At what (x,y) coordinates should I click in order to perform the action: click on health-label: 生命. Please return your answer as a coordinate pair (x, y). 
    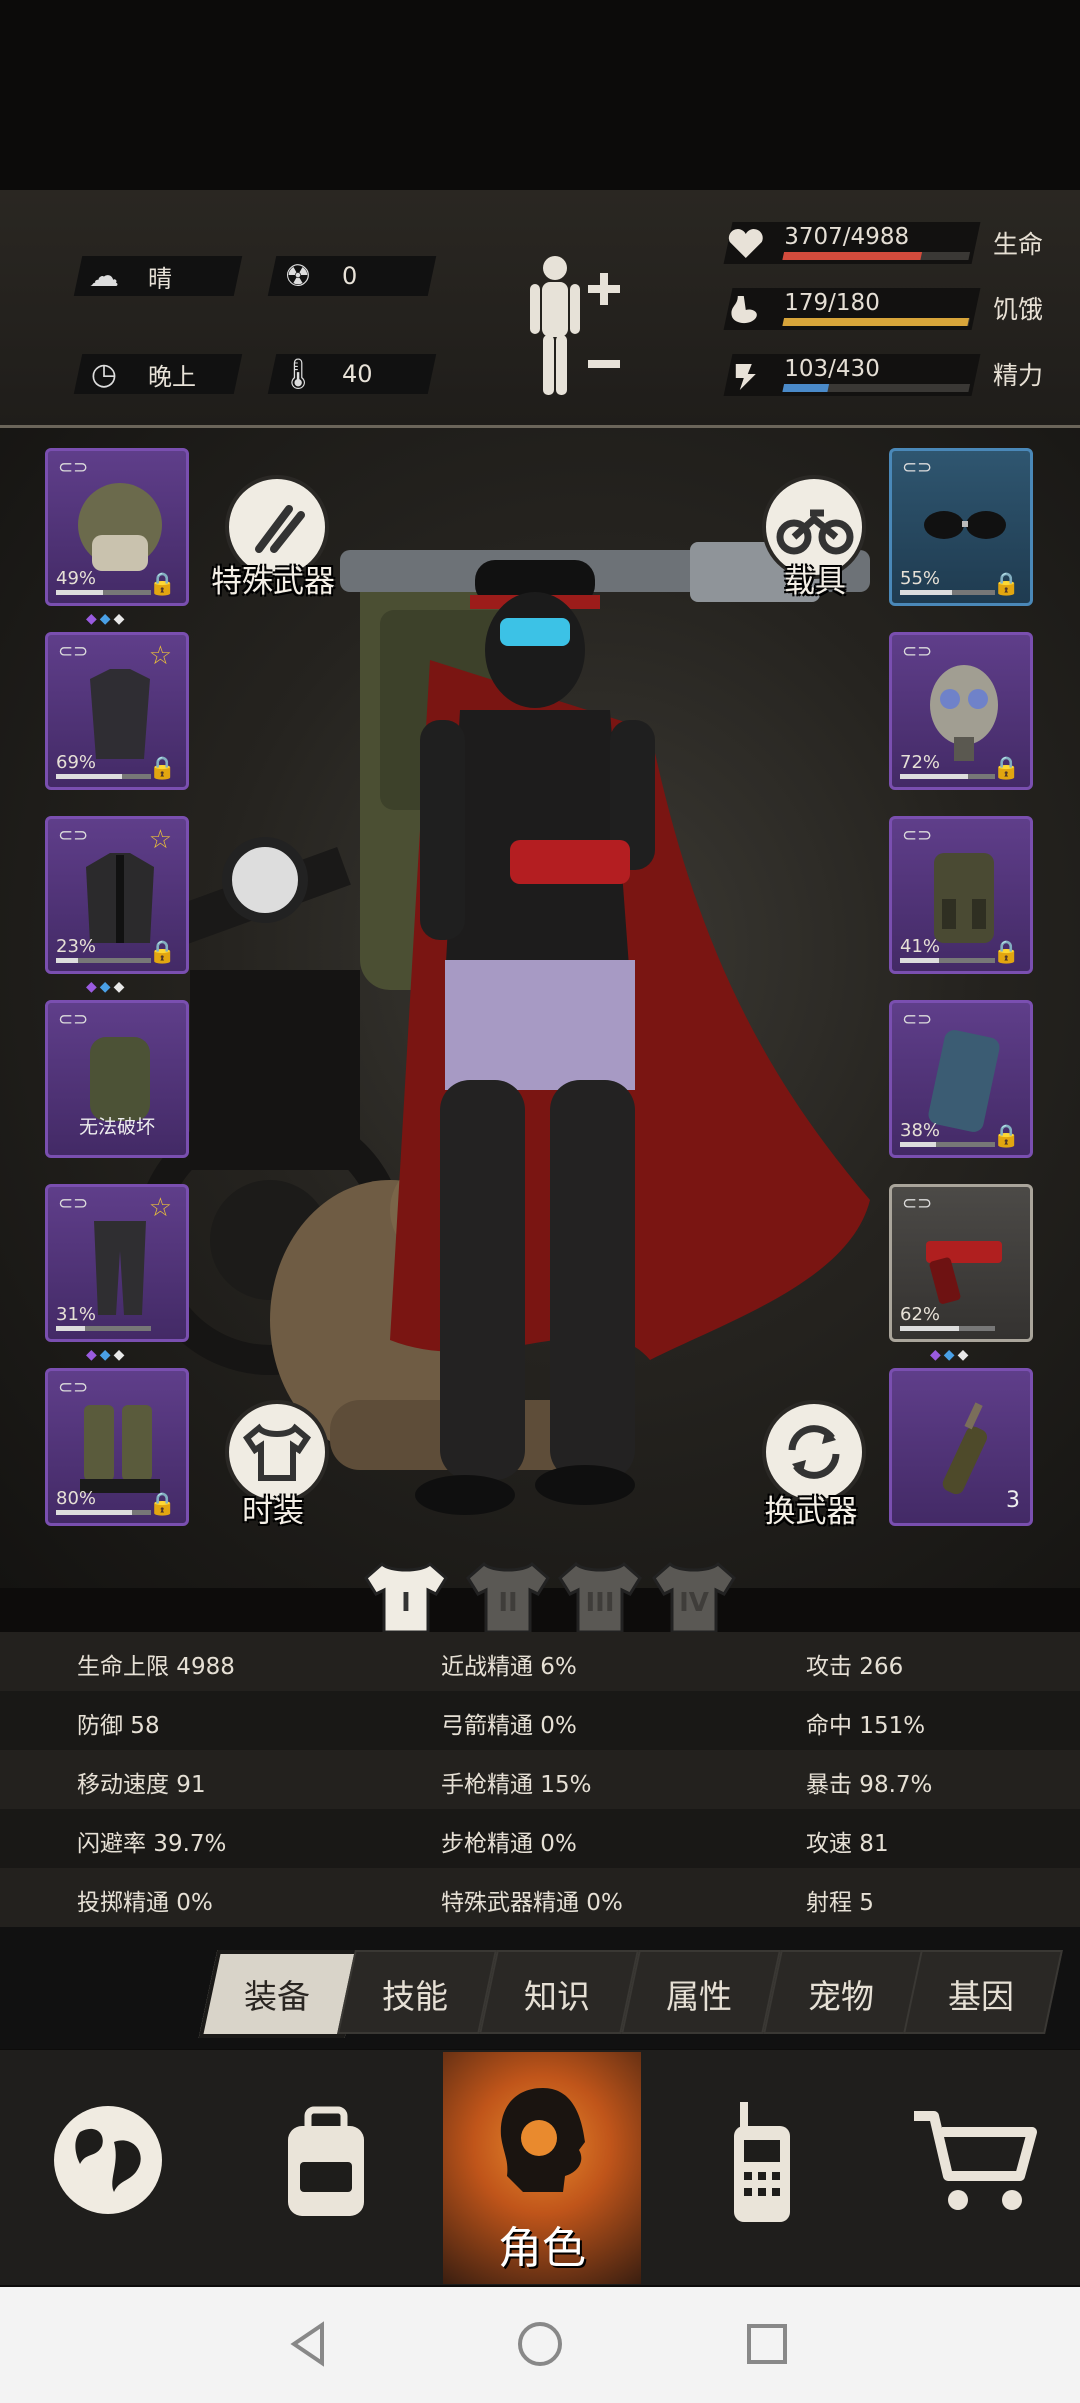
    Looking at the image, I should click on (1018, 244).